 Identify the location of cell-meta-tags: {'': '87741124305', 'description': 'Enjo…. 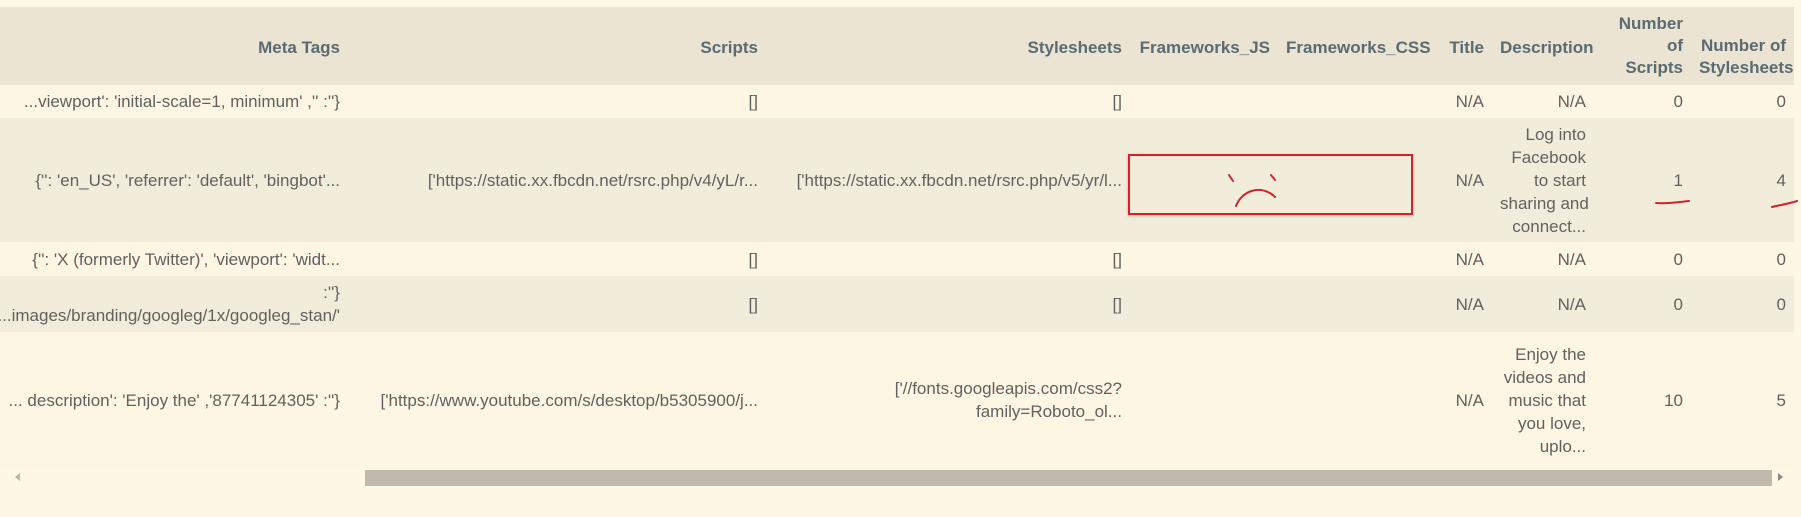
(174, 400).